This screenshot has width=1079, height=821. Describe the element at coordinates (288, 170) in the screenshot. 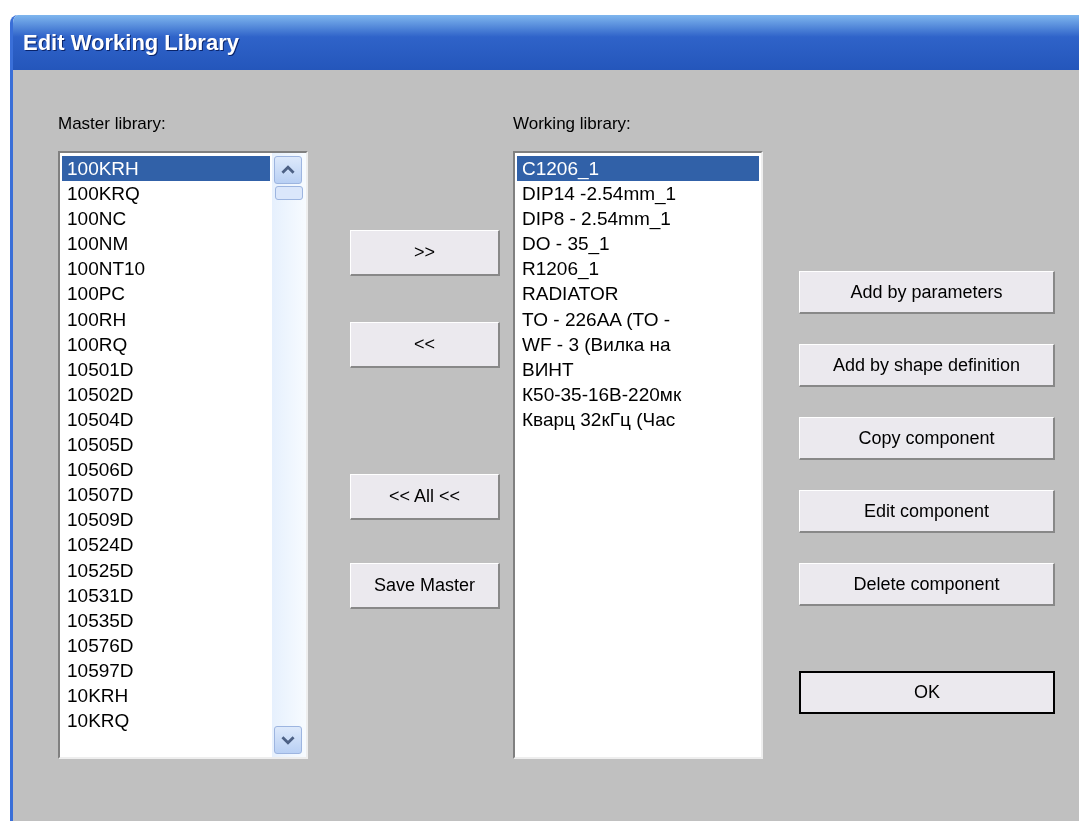

I see `scroll-up-icon` at that location.